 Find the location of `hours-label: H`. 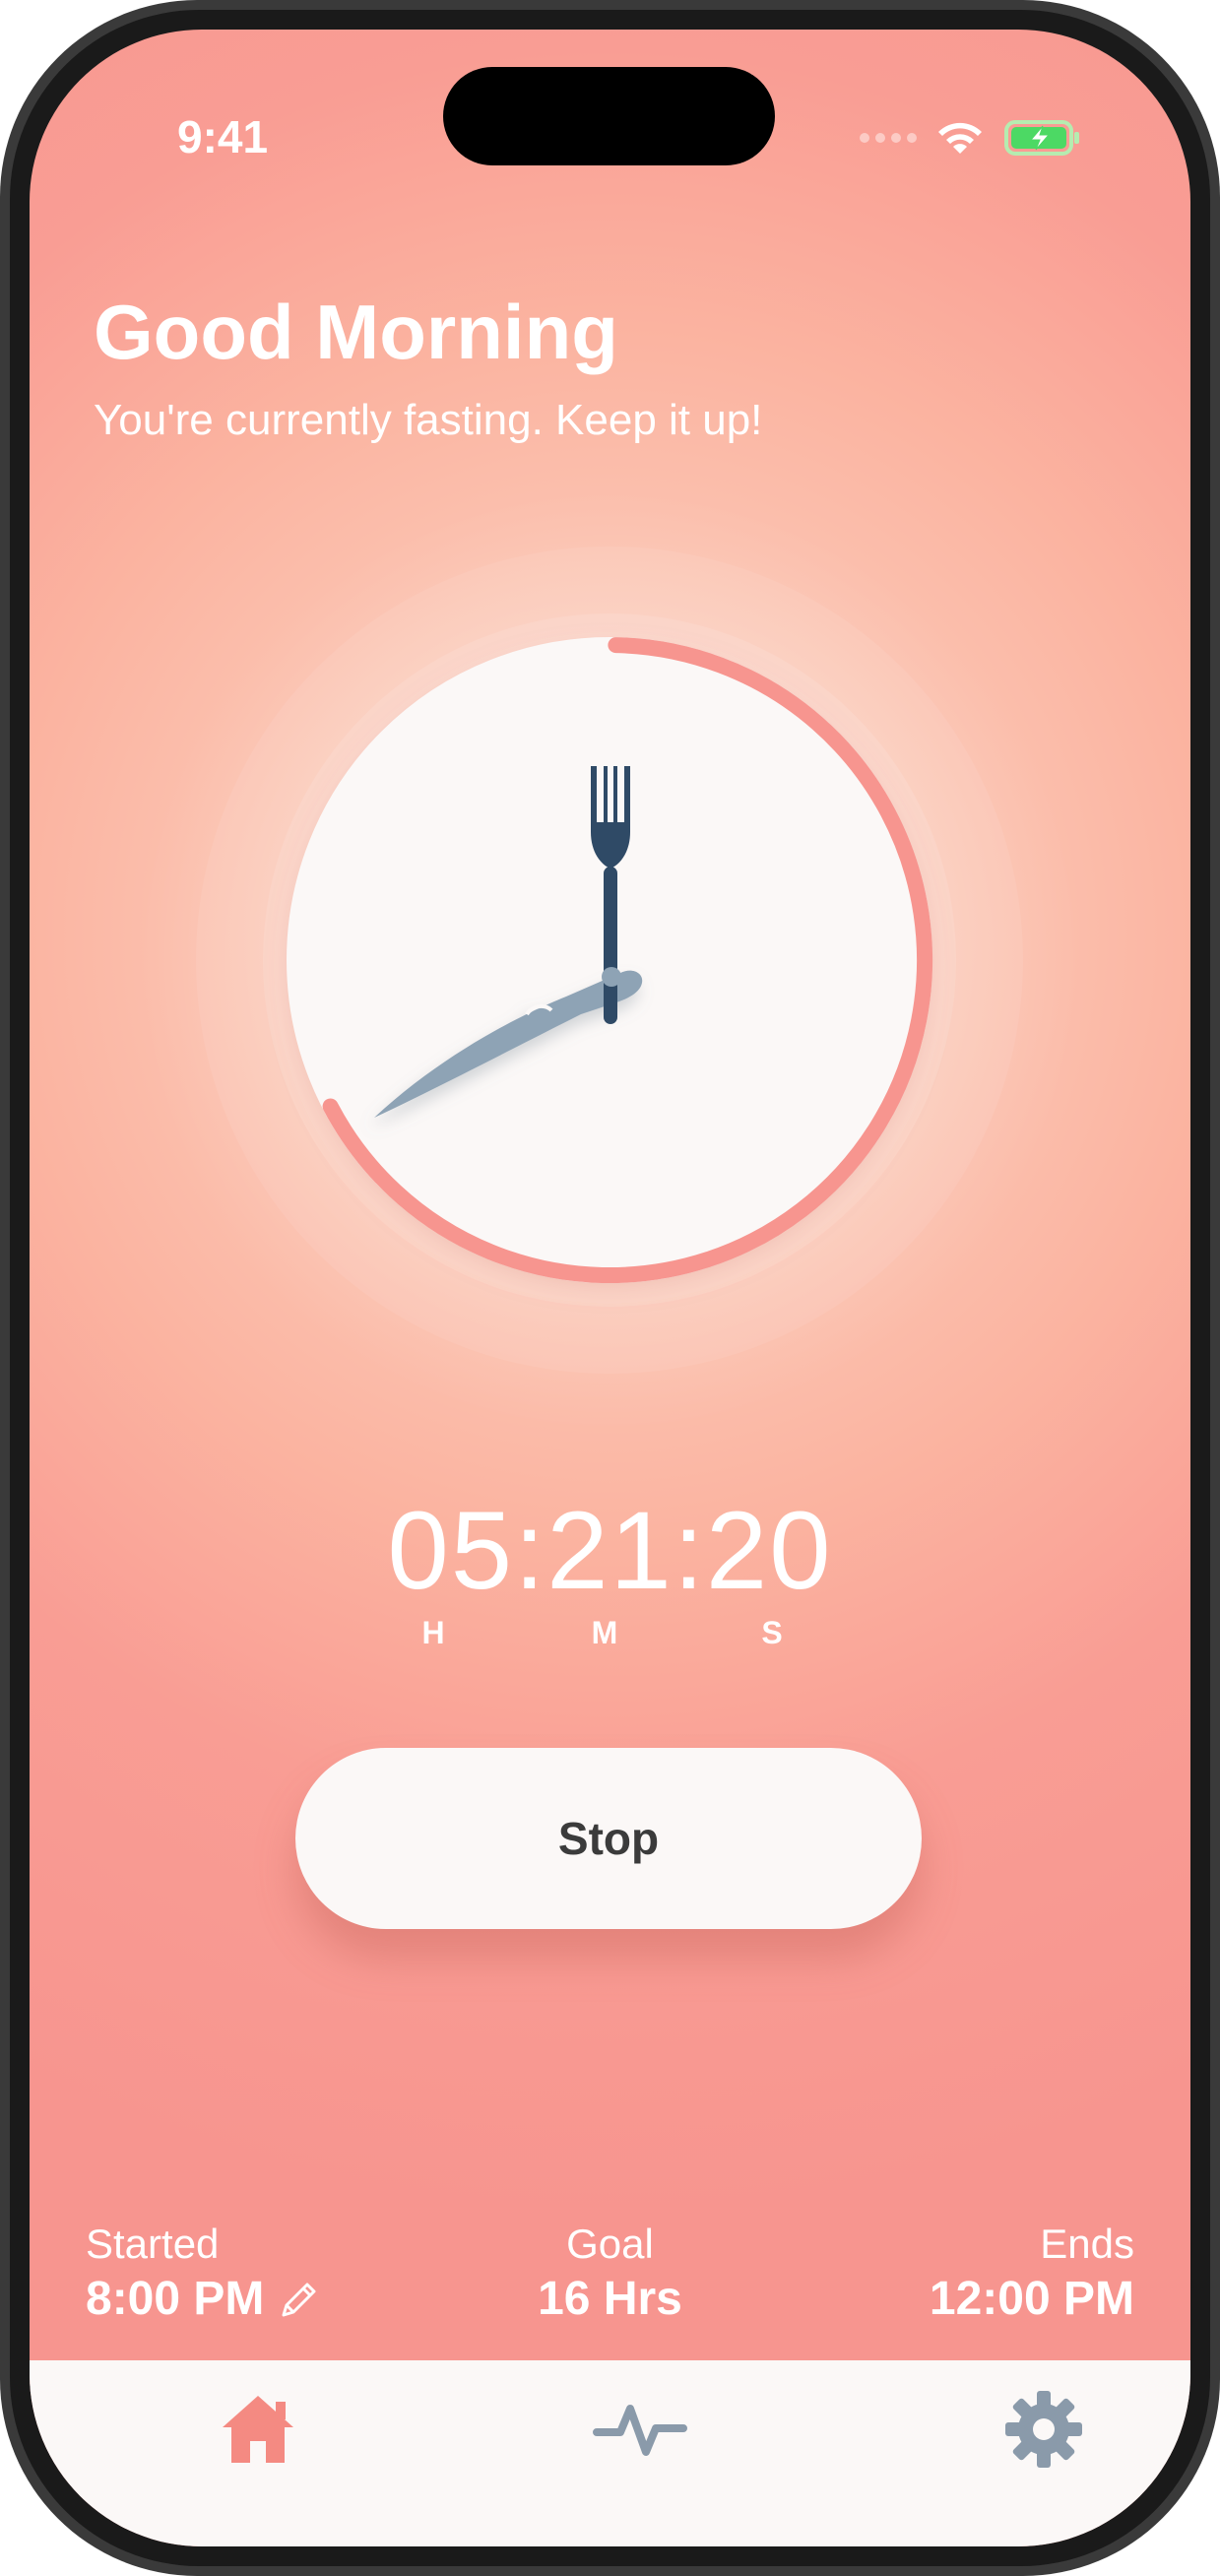

hours-label: H is located at coordinates (433, 1632).